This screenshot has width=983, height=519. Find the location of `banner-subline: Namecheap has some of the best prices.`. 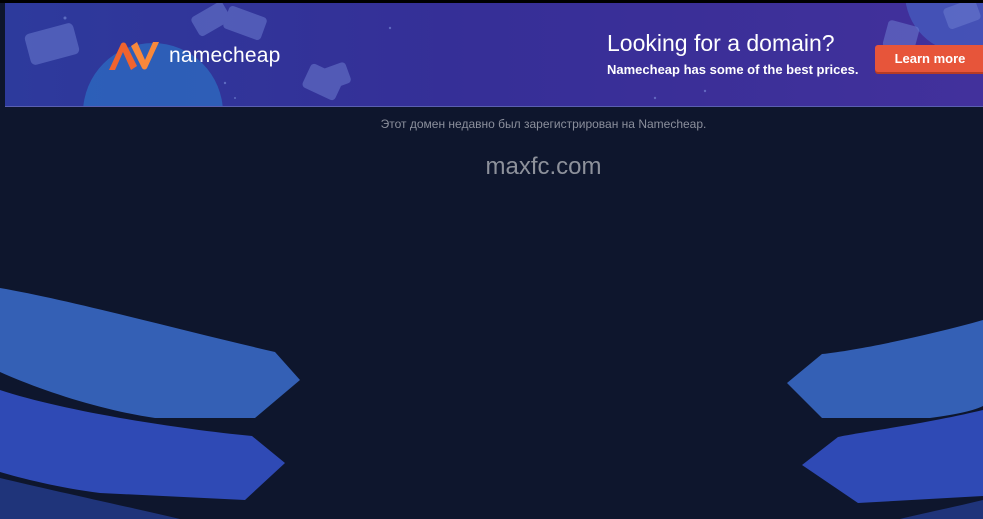

banner-subline: Namecheap has some of the best prices. is located at coordinates (733, 69).